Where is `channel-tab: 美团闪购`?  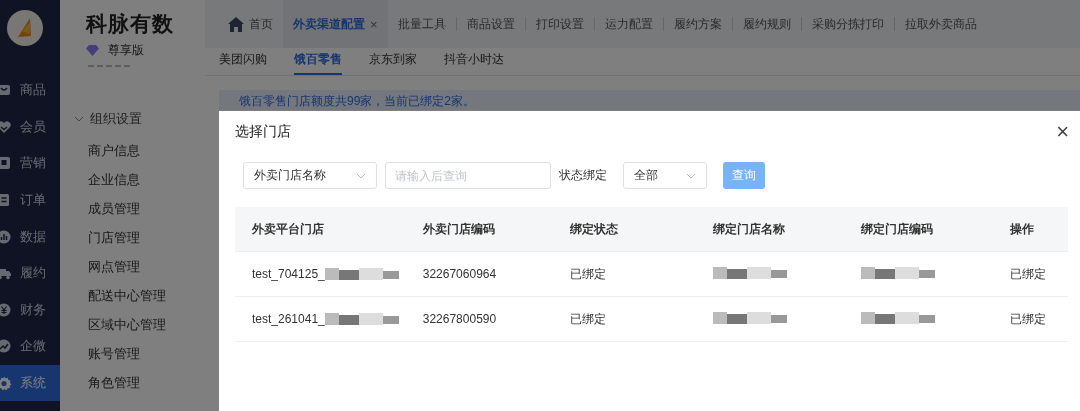
channel-tab: 美团闪购 is located at coordinates (243, 61).